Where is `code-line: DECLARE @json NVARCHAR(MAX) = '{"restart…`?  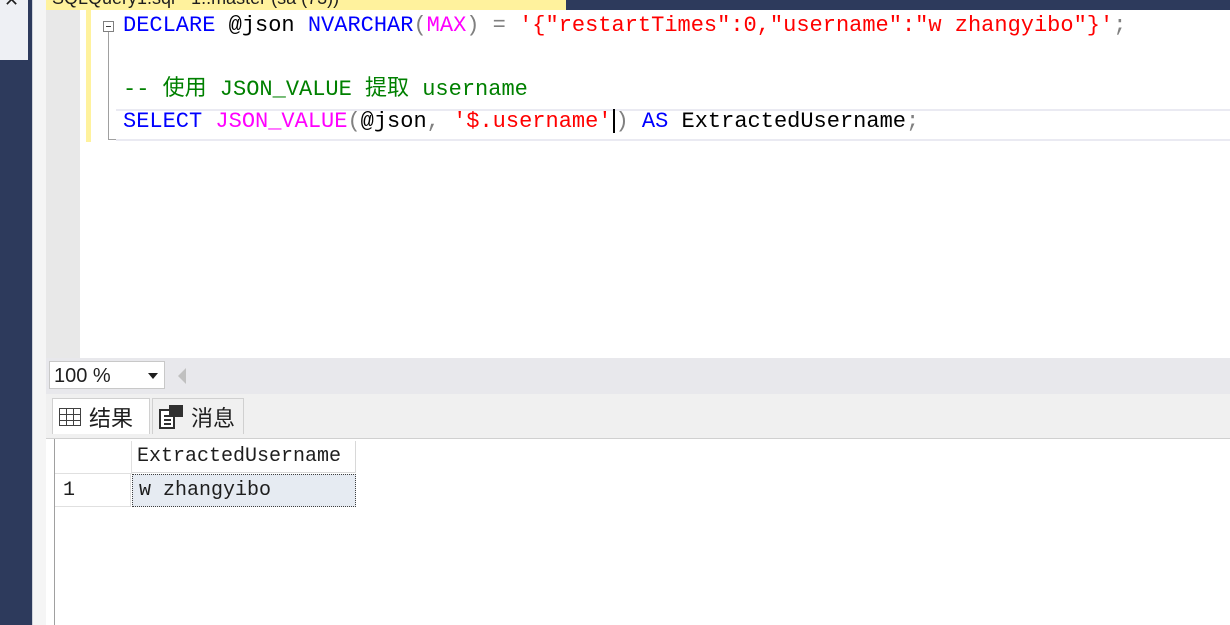 code-line: DECLARE @json NVARCHAR(MAX) = '{"restart… is located at coordinates (624, 26).